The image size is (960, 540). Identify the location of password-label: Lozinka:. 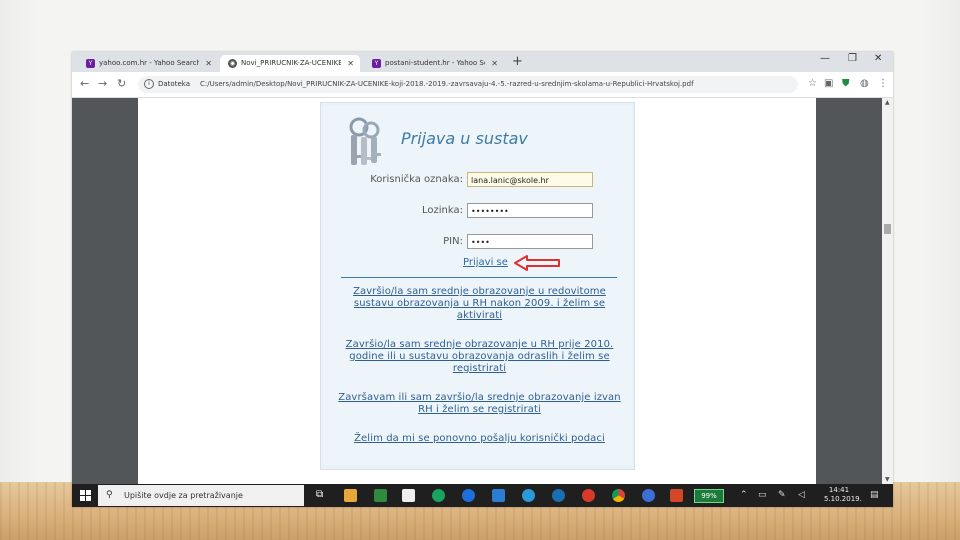
(442, 210).